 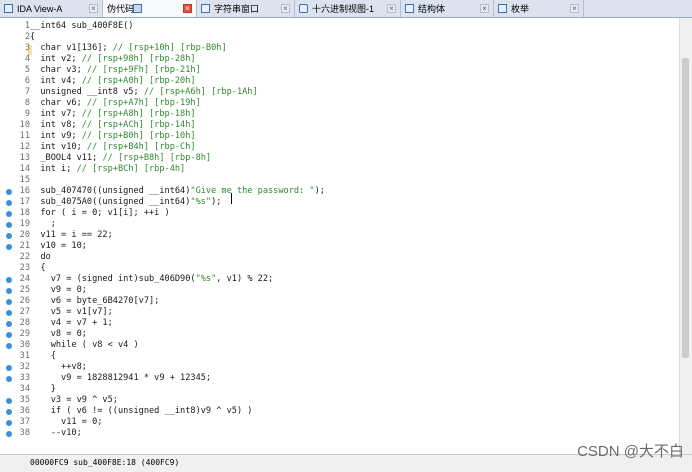 I want to click on line-number: 31, so click(x=24, y=356).